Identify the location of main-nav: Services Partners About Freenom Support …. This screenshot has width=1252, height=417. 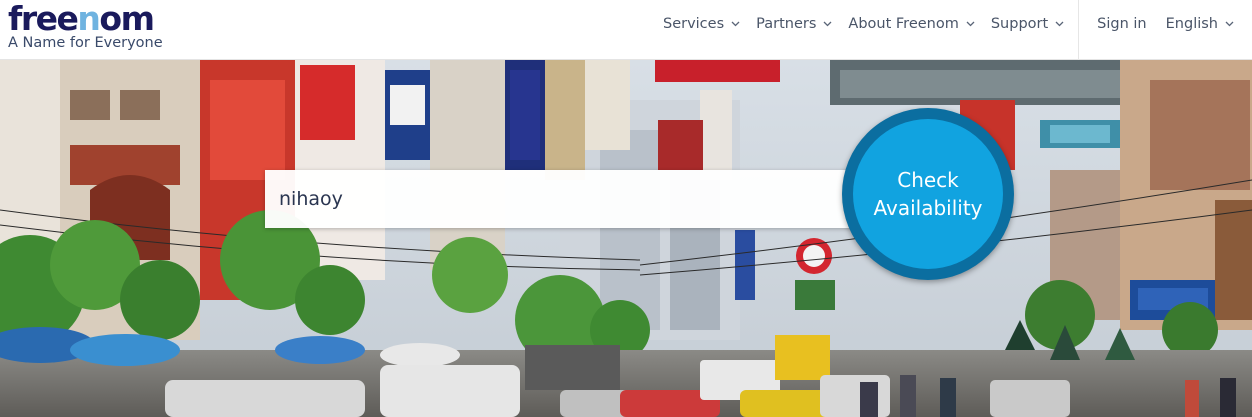
(953, 30).